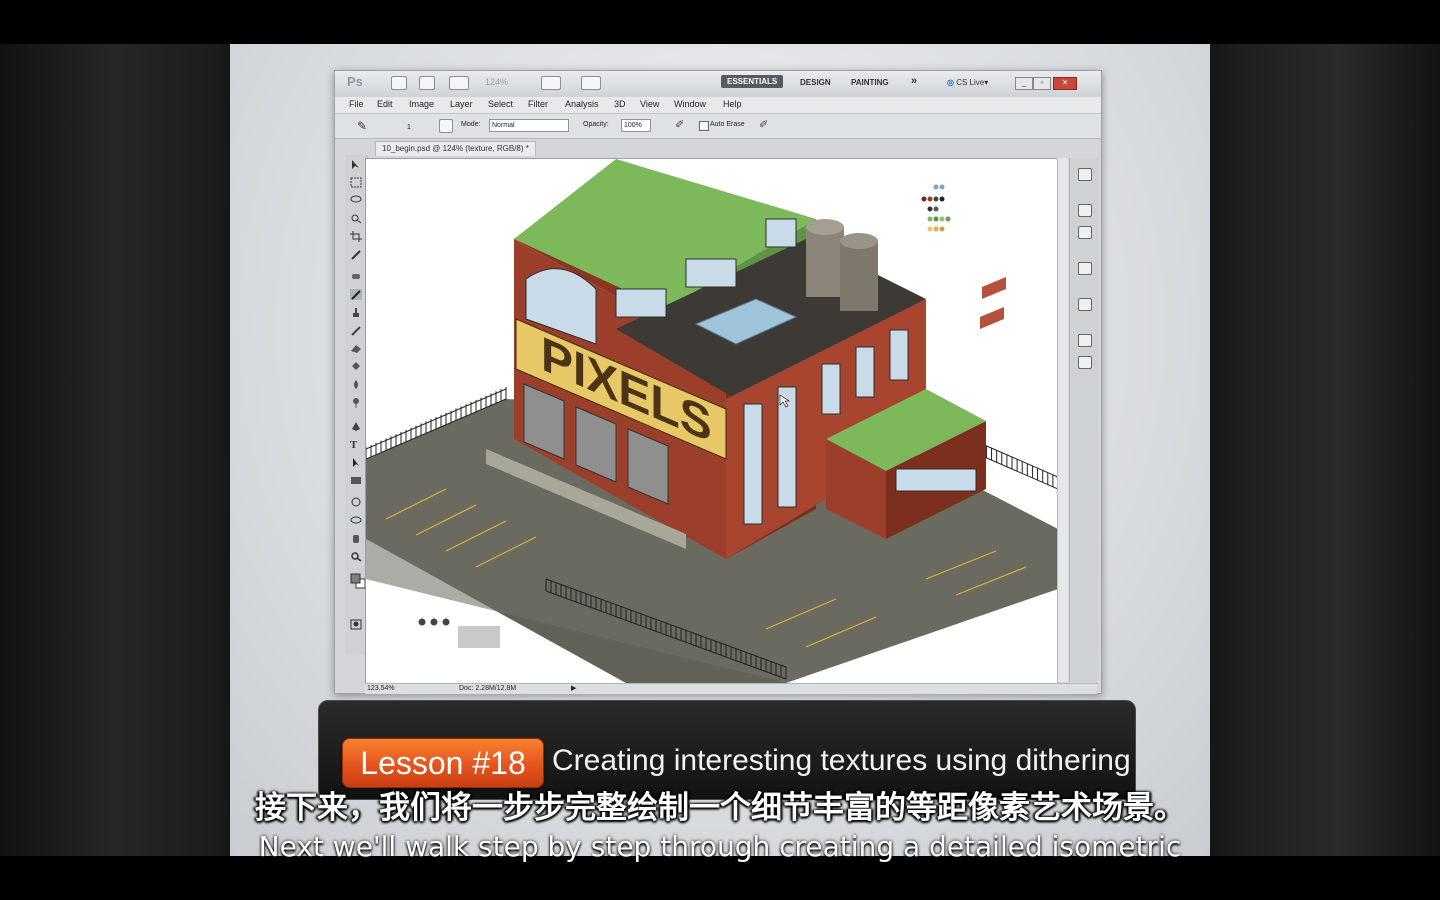  I want to click on cs-live-icon: ◎, so click(950, 82).